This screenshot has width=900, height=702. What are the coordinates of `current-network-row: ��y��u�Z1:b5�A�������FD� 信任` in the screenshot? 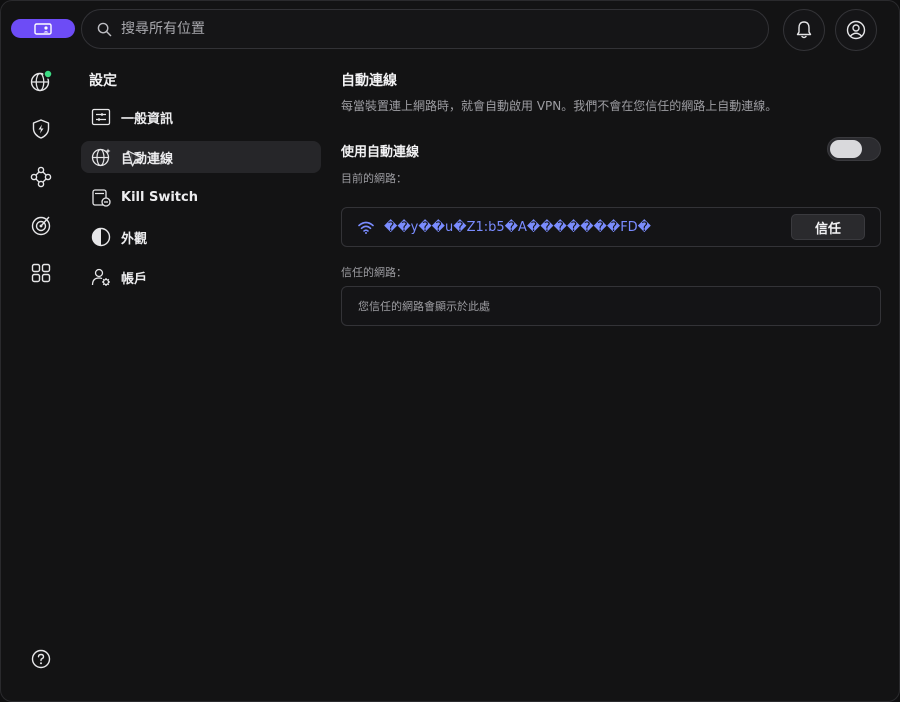 It's located at (611, 227).